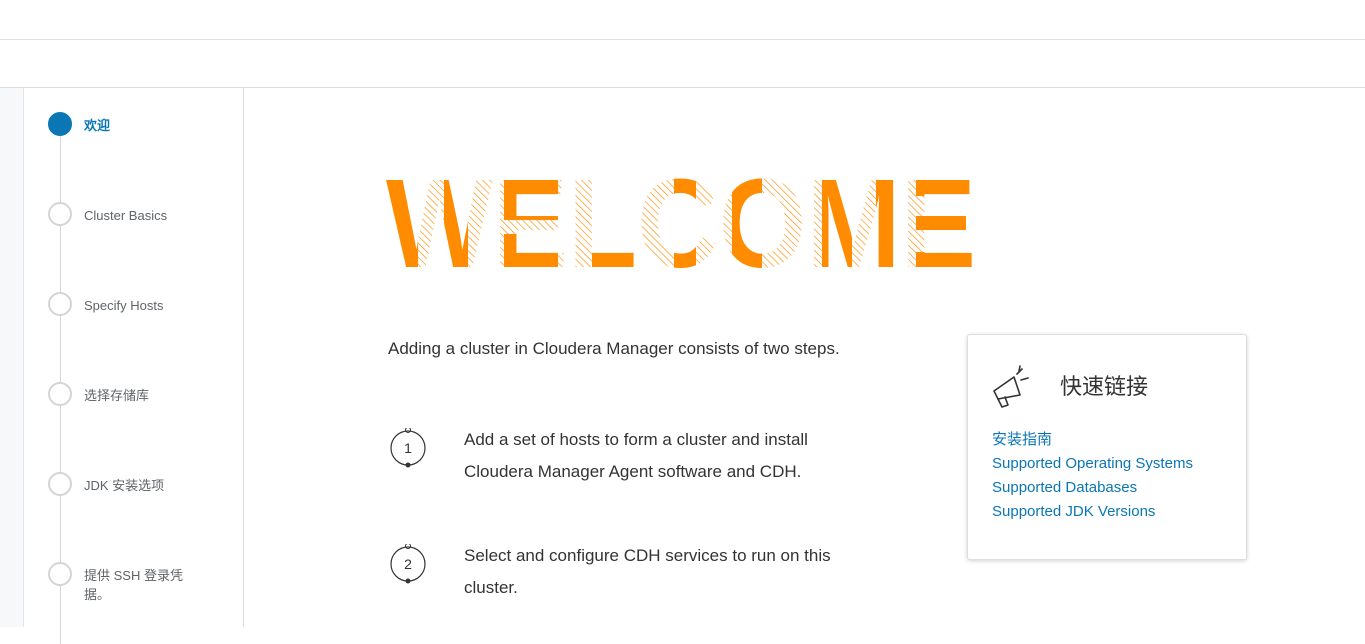  Describe the element at coordinates (682, 64) in the screenshot. I see `sub-header-bar` at that location.